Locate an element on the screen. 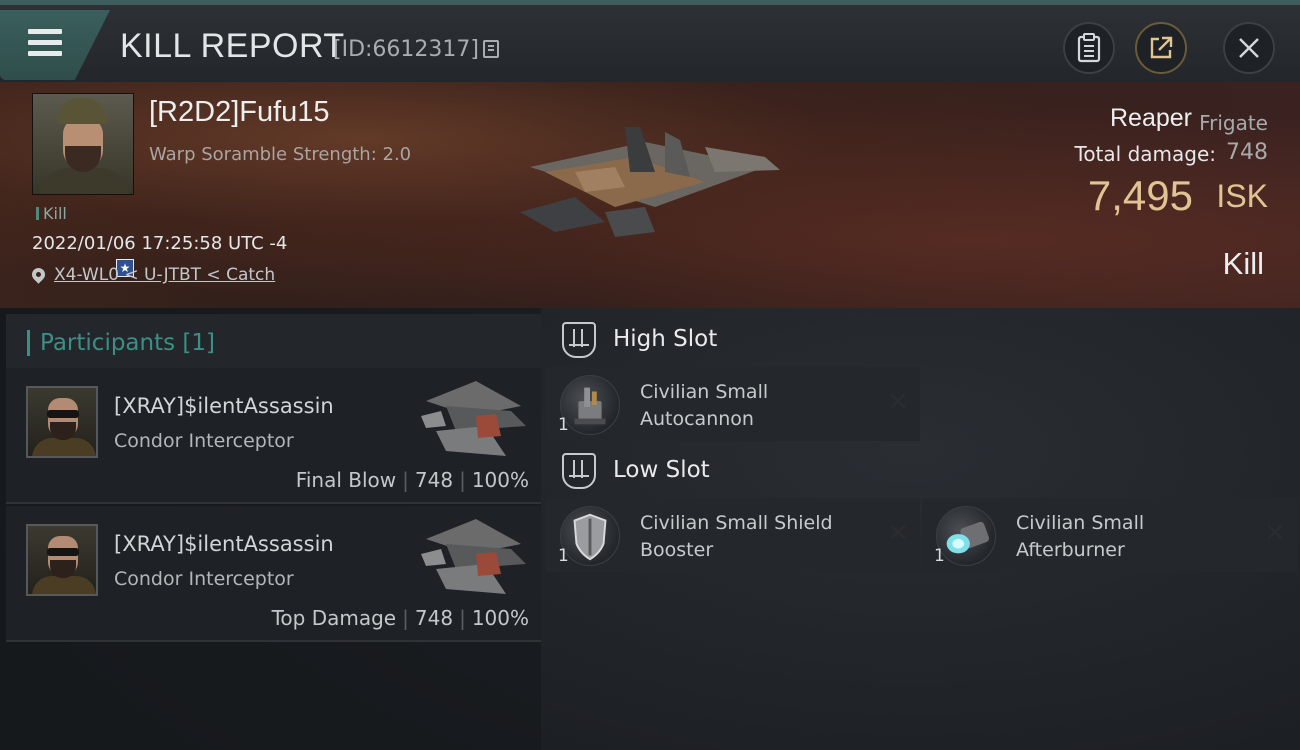  module-item: 1 Civilian Small Shield Booster is located at coordinates (733, 535).